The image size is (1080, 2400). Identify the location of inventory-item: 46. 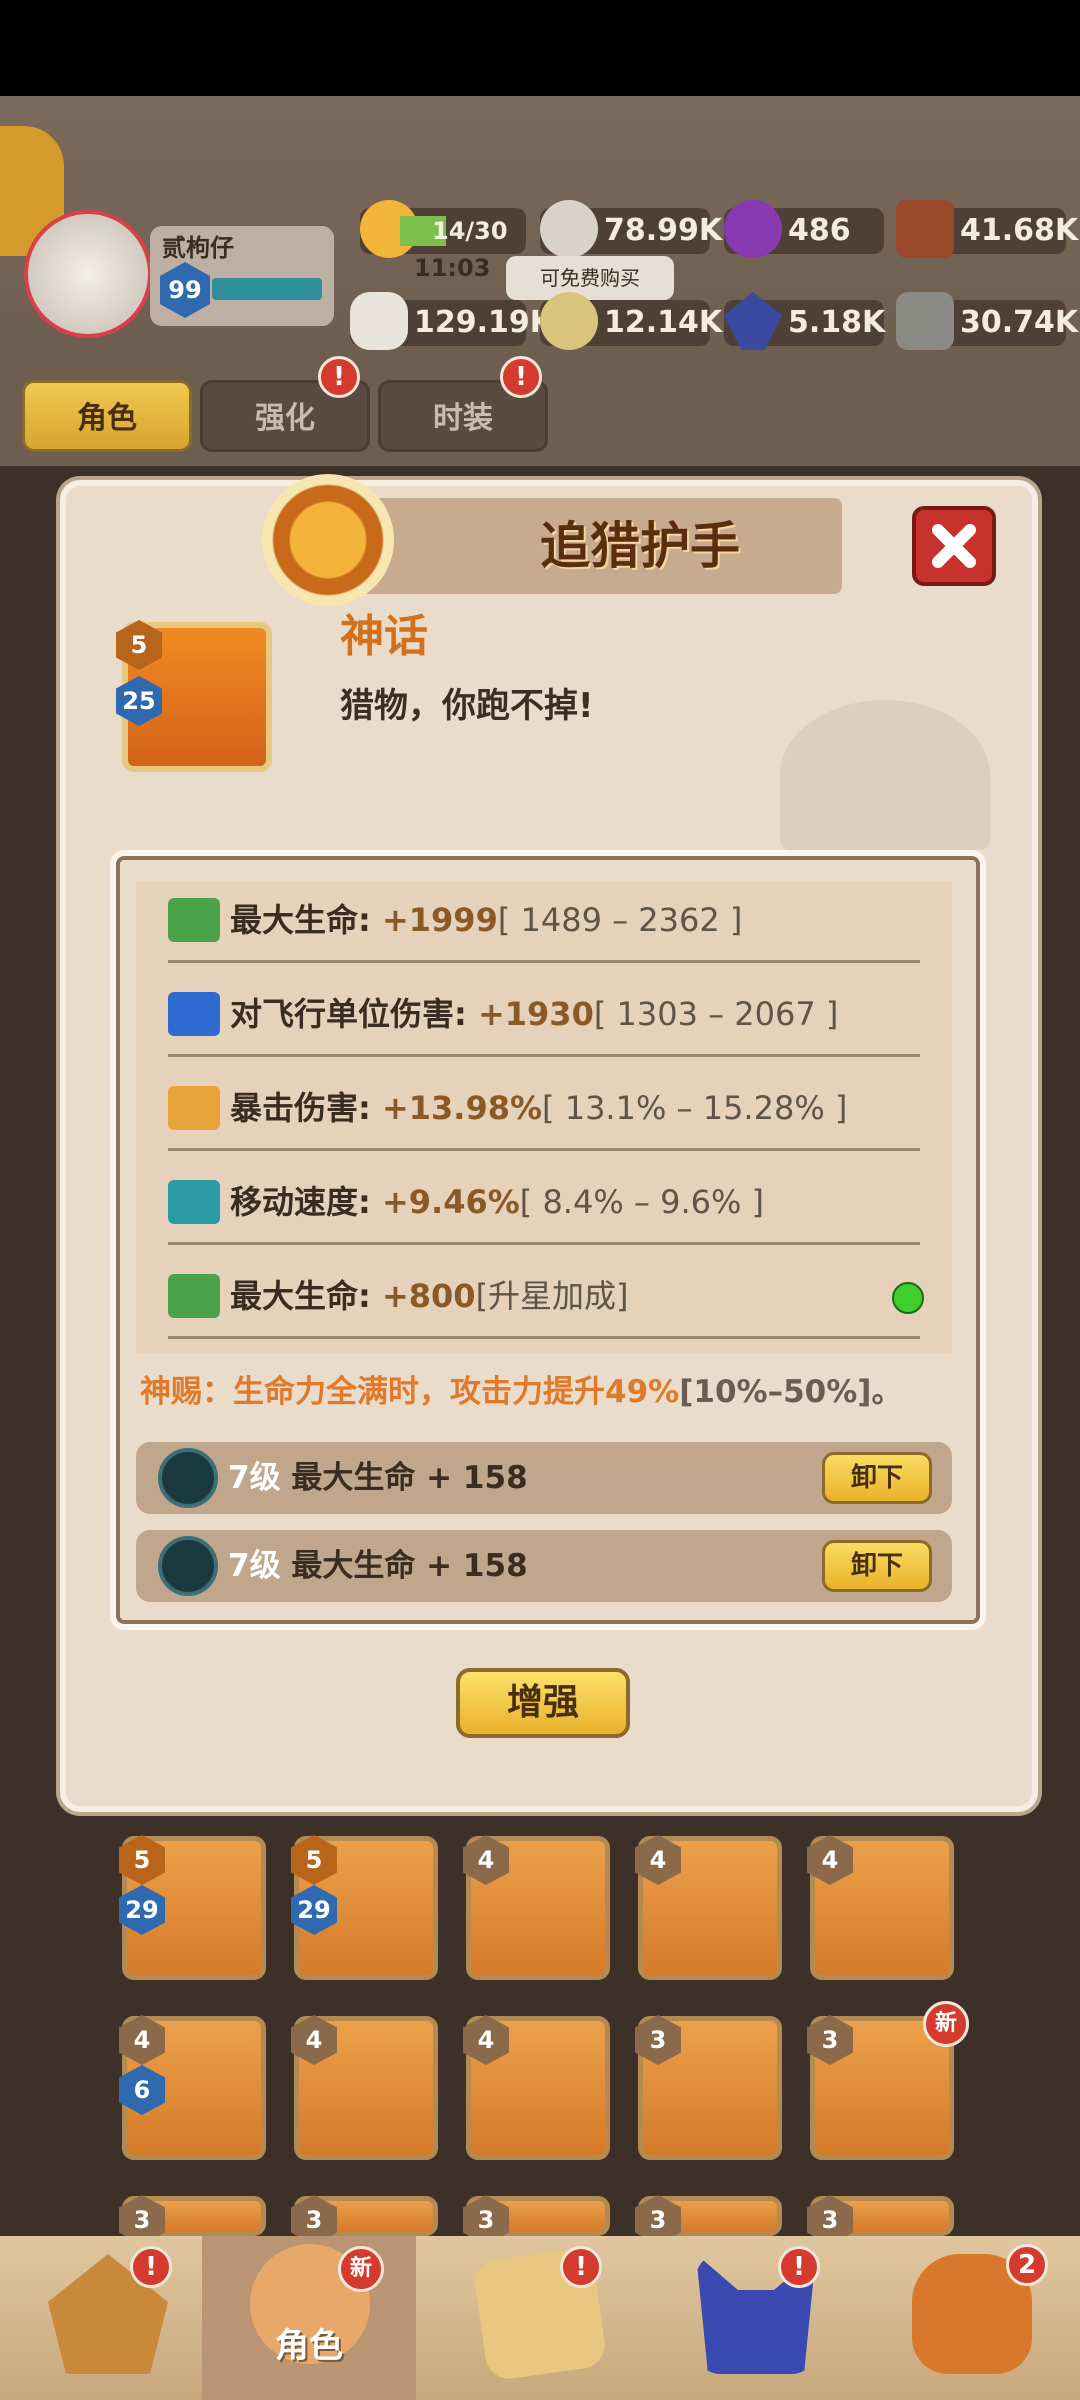
(192, 2087).